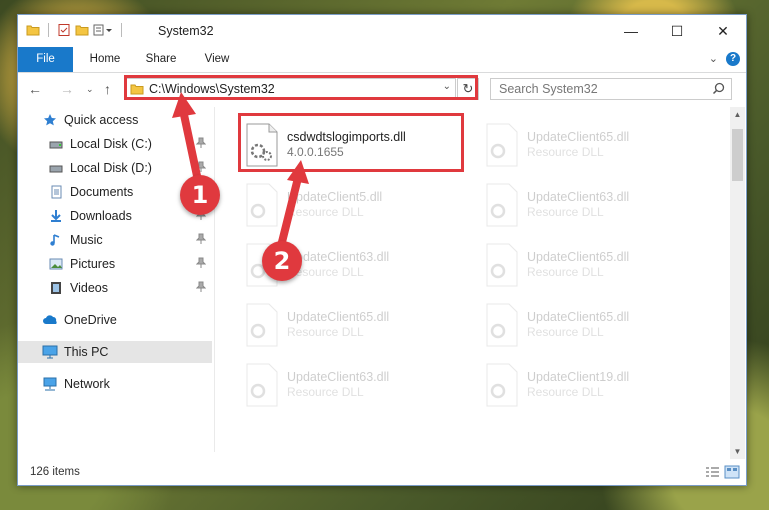  What do you see at coordinates (161, 59) in the screenshot?
I see `tab-share: Share` at bounding box center [161, 59].